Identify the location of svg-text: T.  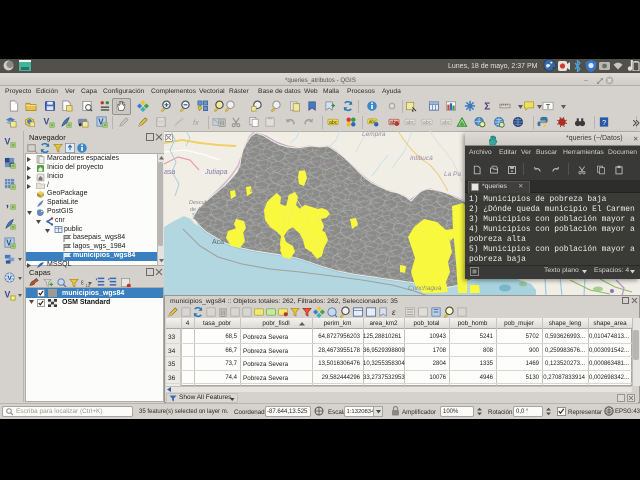
(548, 106).